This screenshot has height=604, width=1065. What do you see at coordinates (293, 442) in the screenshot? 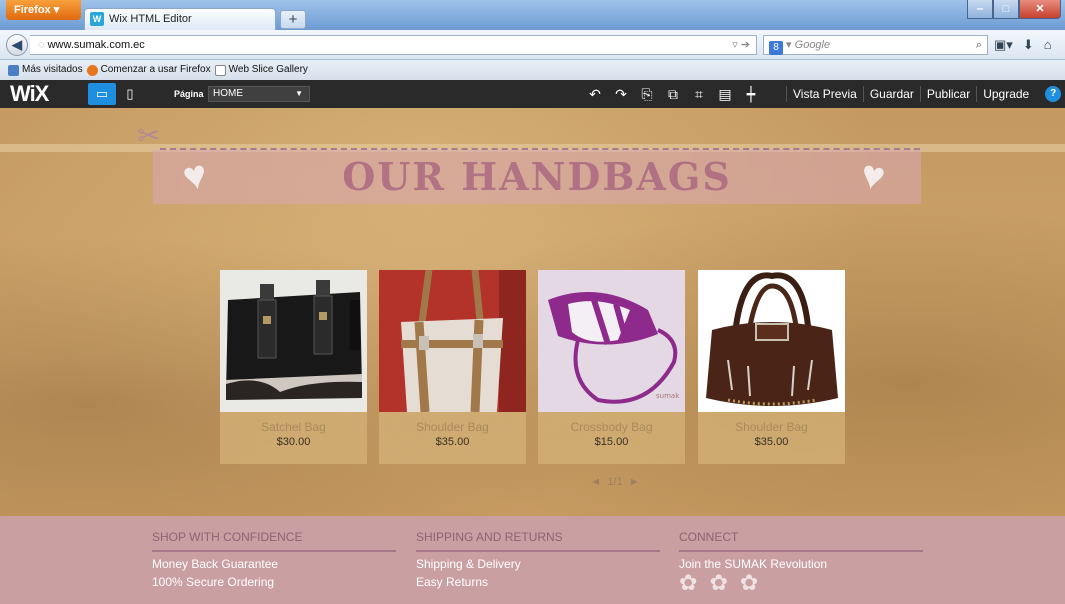
I see `product-price: $30.00` at bounding box center [293, 442].